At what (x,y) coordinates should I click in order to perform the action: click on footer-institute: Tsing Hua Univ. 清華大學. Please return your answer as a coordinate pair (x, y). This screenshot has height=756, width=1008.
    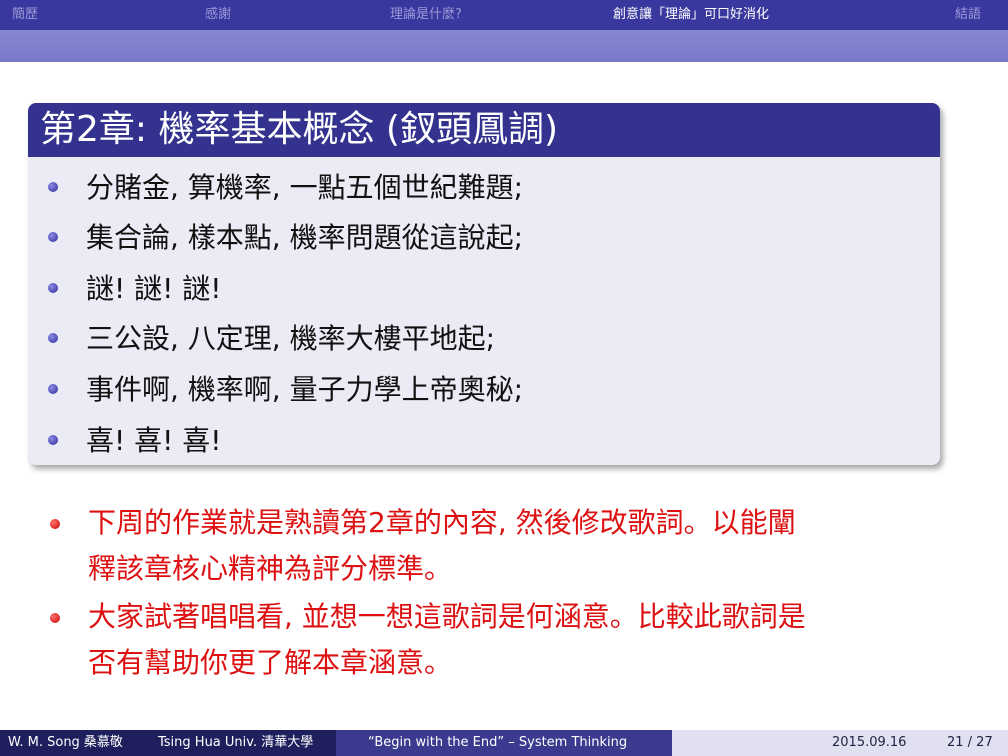
    Looking at the image, I should click on (236, 742).